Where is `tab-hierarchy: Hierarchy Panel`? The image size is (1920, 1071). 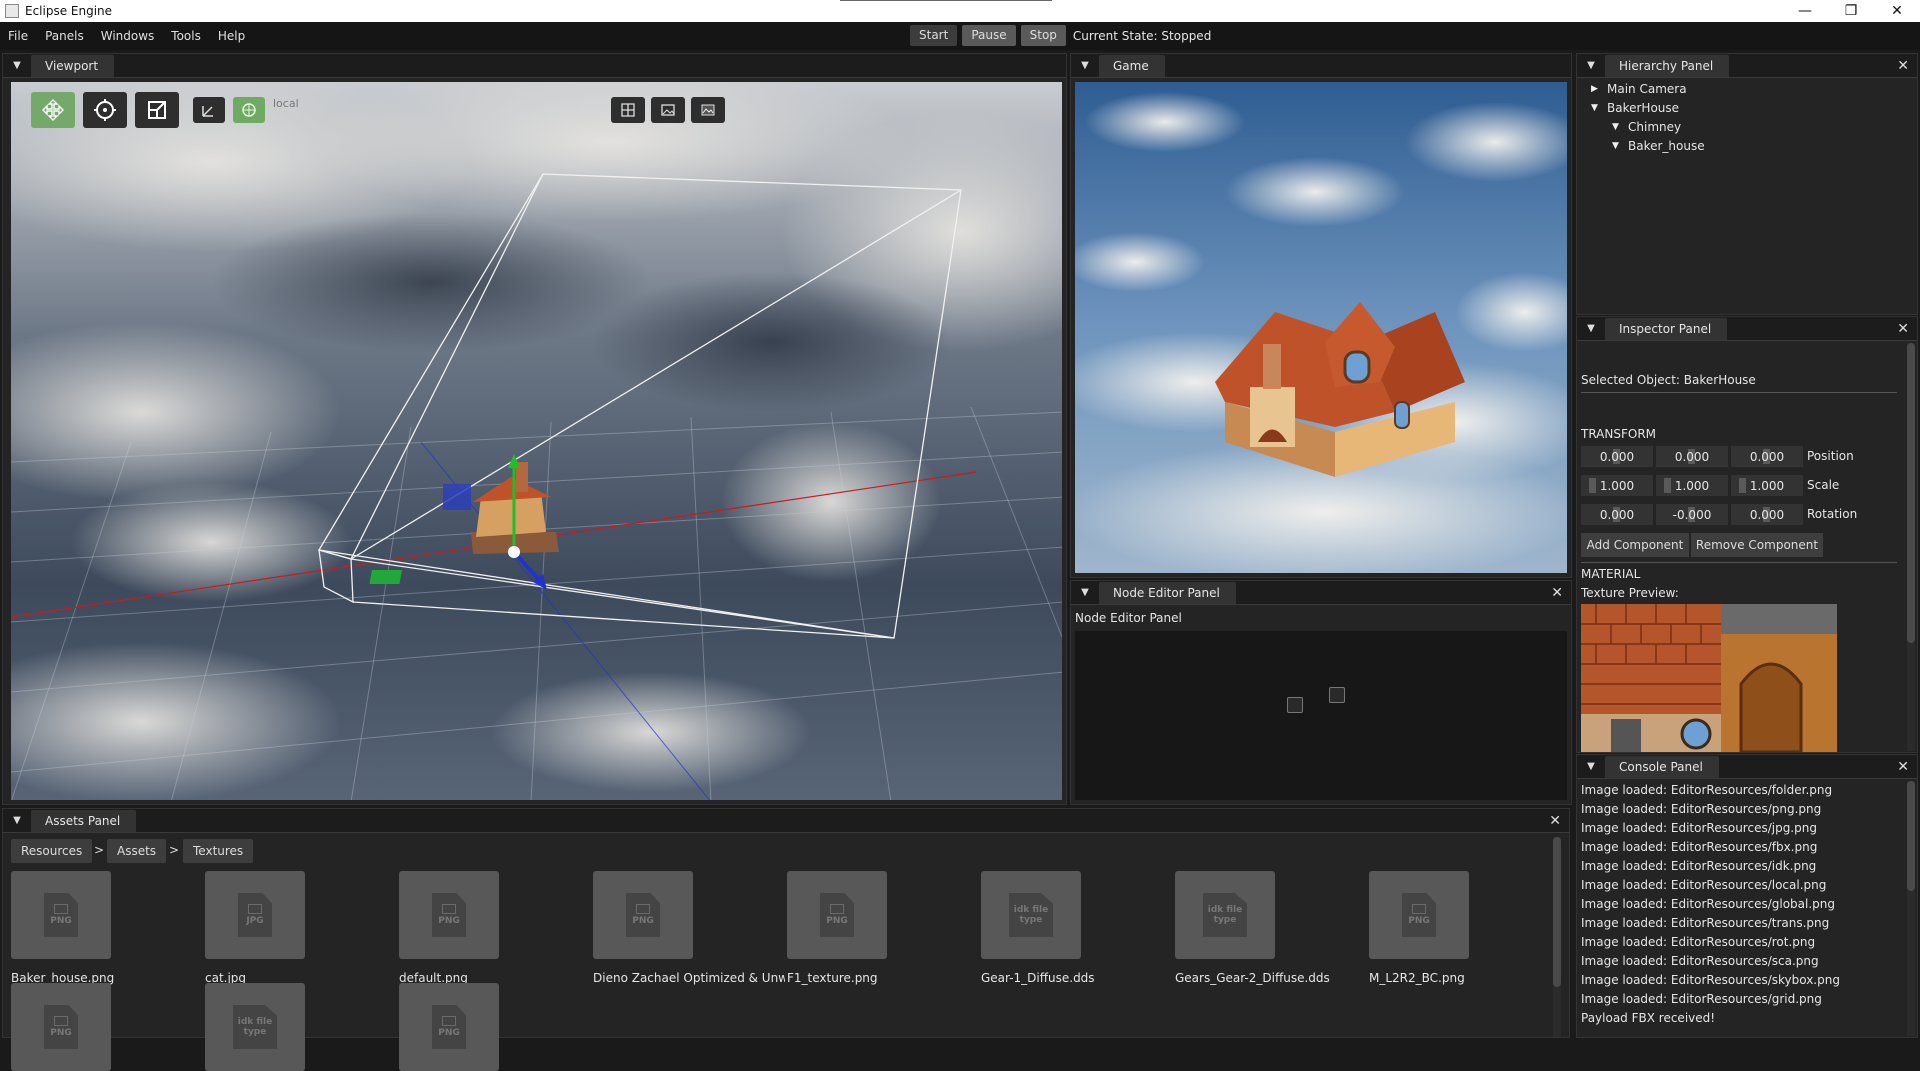 tab-hierarchy: Hierarchy Panel is located at coordinates (1667, 66).